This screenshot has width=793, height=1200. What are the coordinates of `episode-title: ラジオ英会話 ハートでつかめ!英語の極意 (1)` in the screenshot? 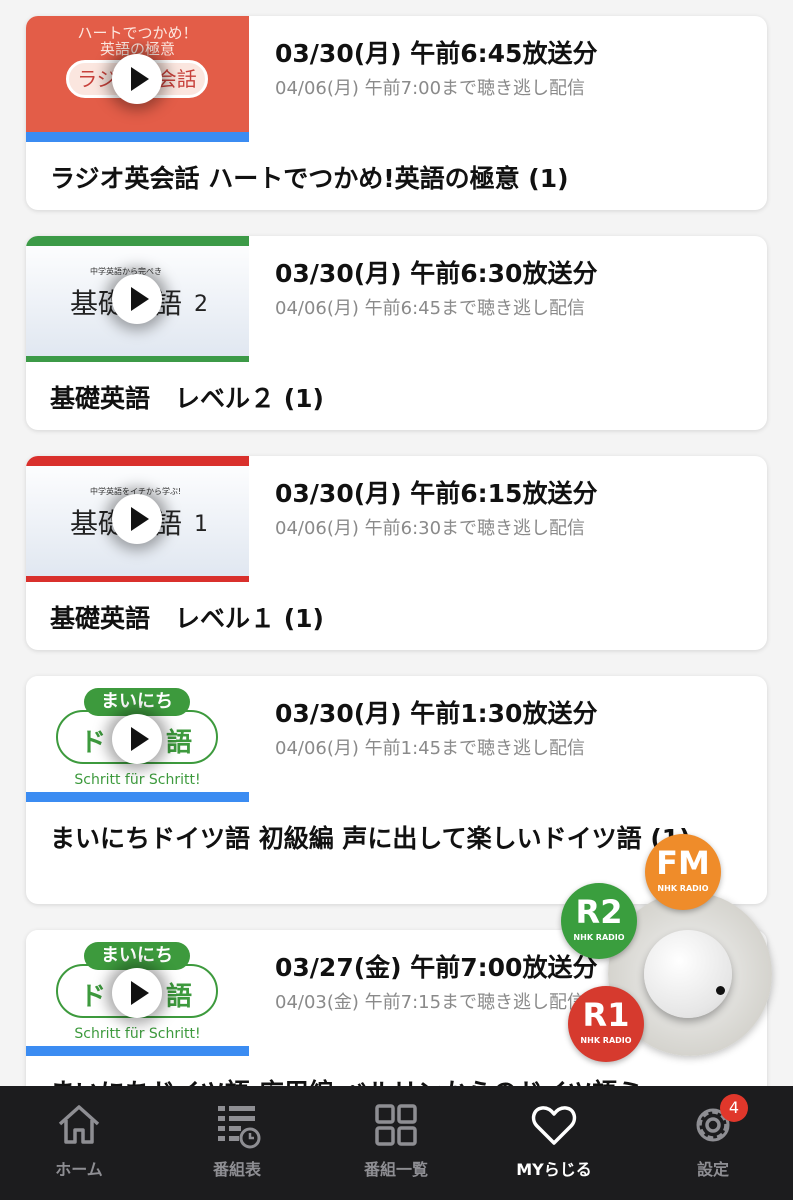 It's located at (395, 179).